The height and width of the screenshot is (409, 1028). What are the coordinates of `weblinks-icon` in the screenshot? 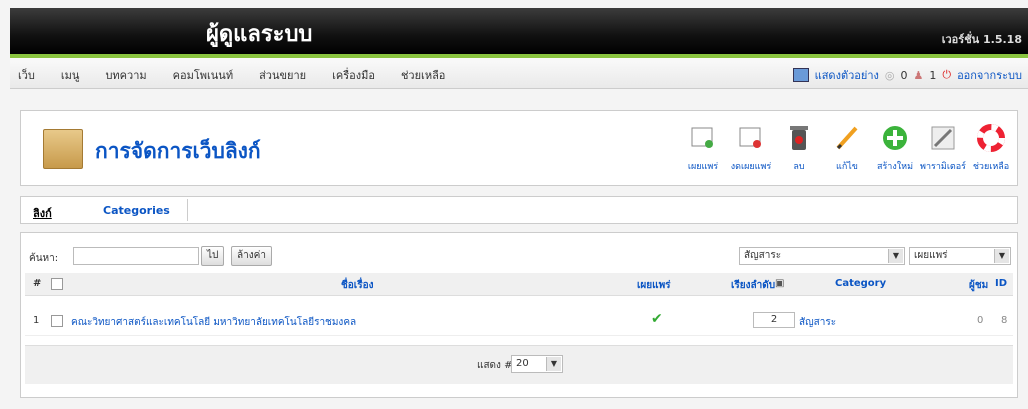 It's located at (63, 149).